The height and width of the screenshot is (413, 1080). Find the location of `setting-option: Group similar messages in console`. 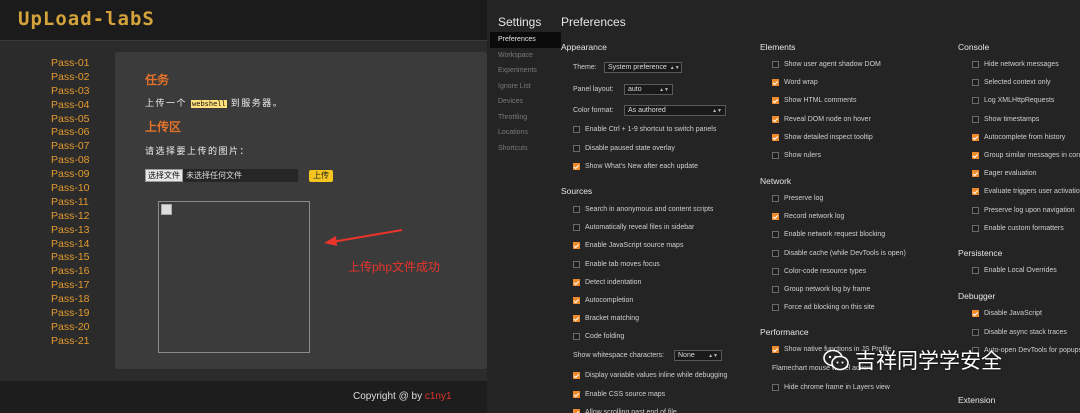

setting-option: Group similar messages in console is located at coordinates (1026, 155).